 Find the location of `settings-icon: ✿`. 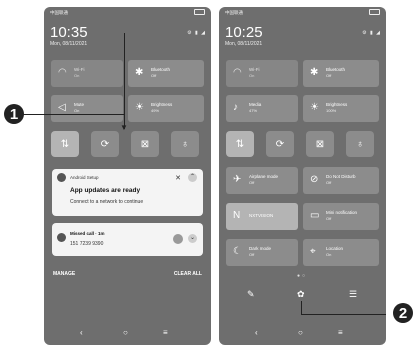

settings-icon: ✿ is located at coordinates (301, 294).